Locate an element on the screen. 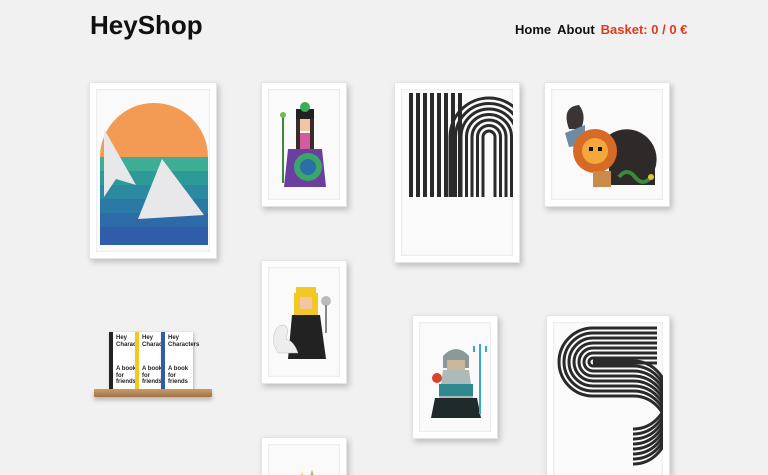  striped-h-artwork is located at coordinates (461, 145).